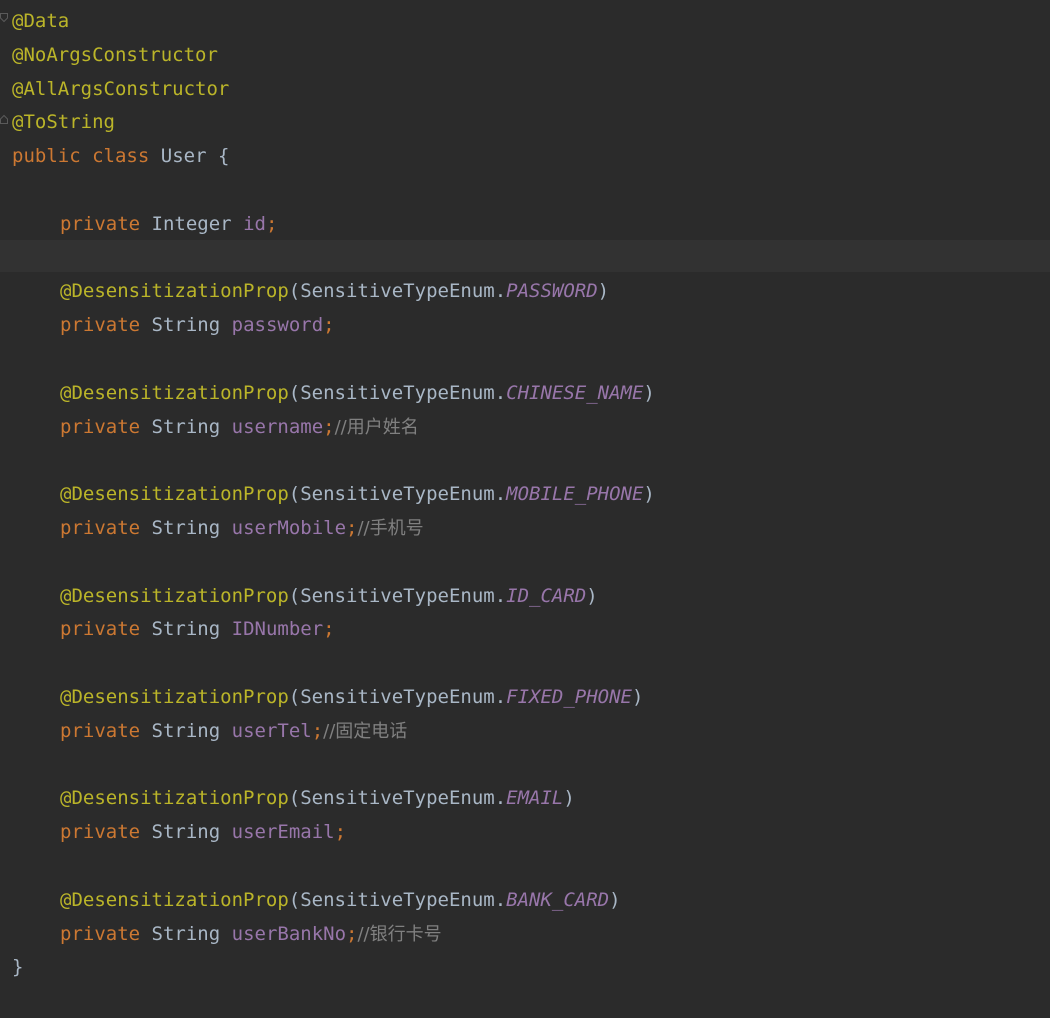 The image size is (1050, 1018). Describe the element at coordinates (289, 527) in the screenshot. I see `field-name-token: userMobile` at that location.